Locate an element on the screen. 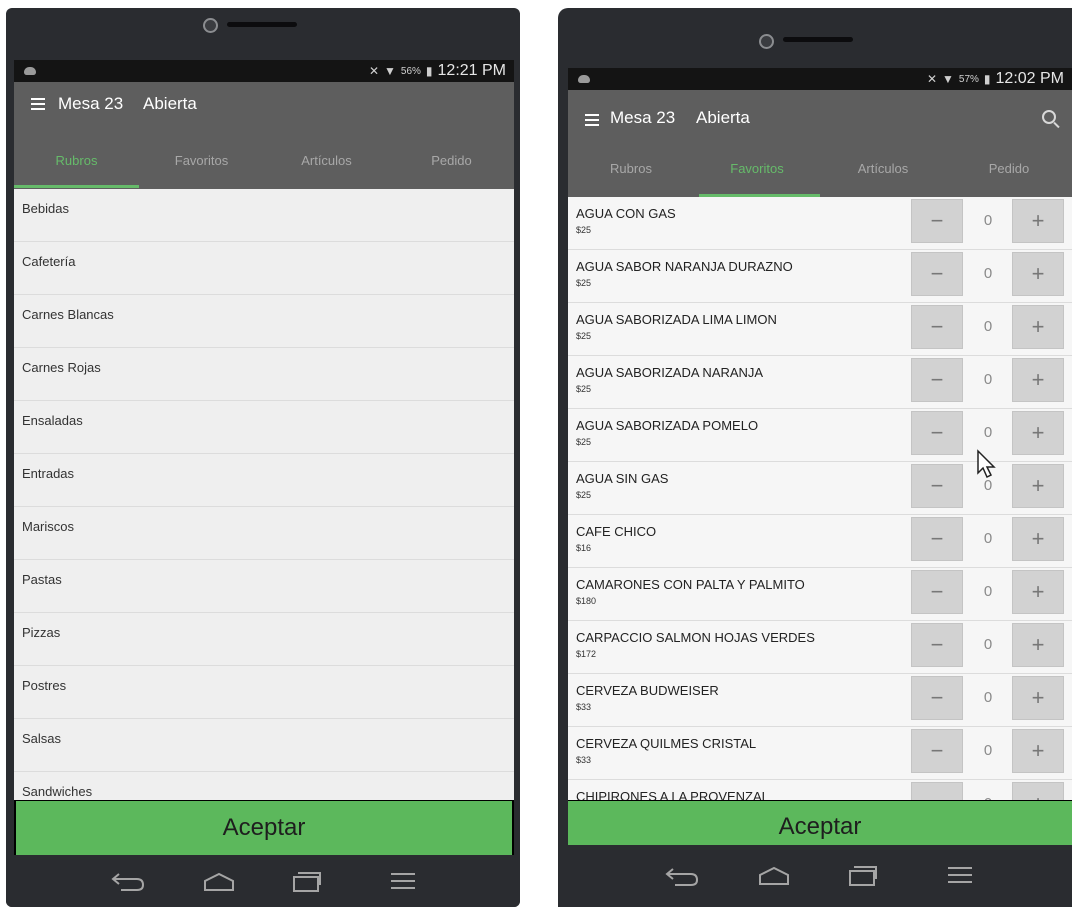 This screenshot has height=907, width=1072. rubro-item: Bebidas is located at coordinates (264, 215).